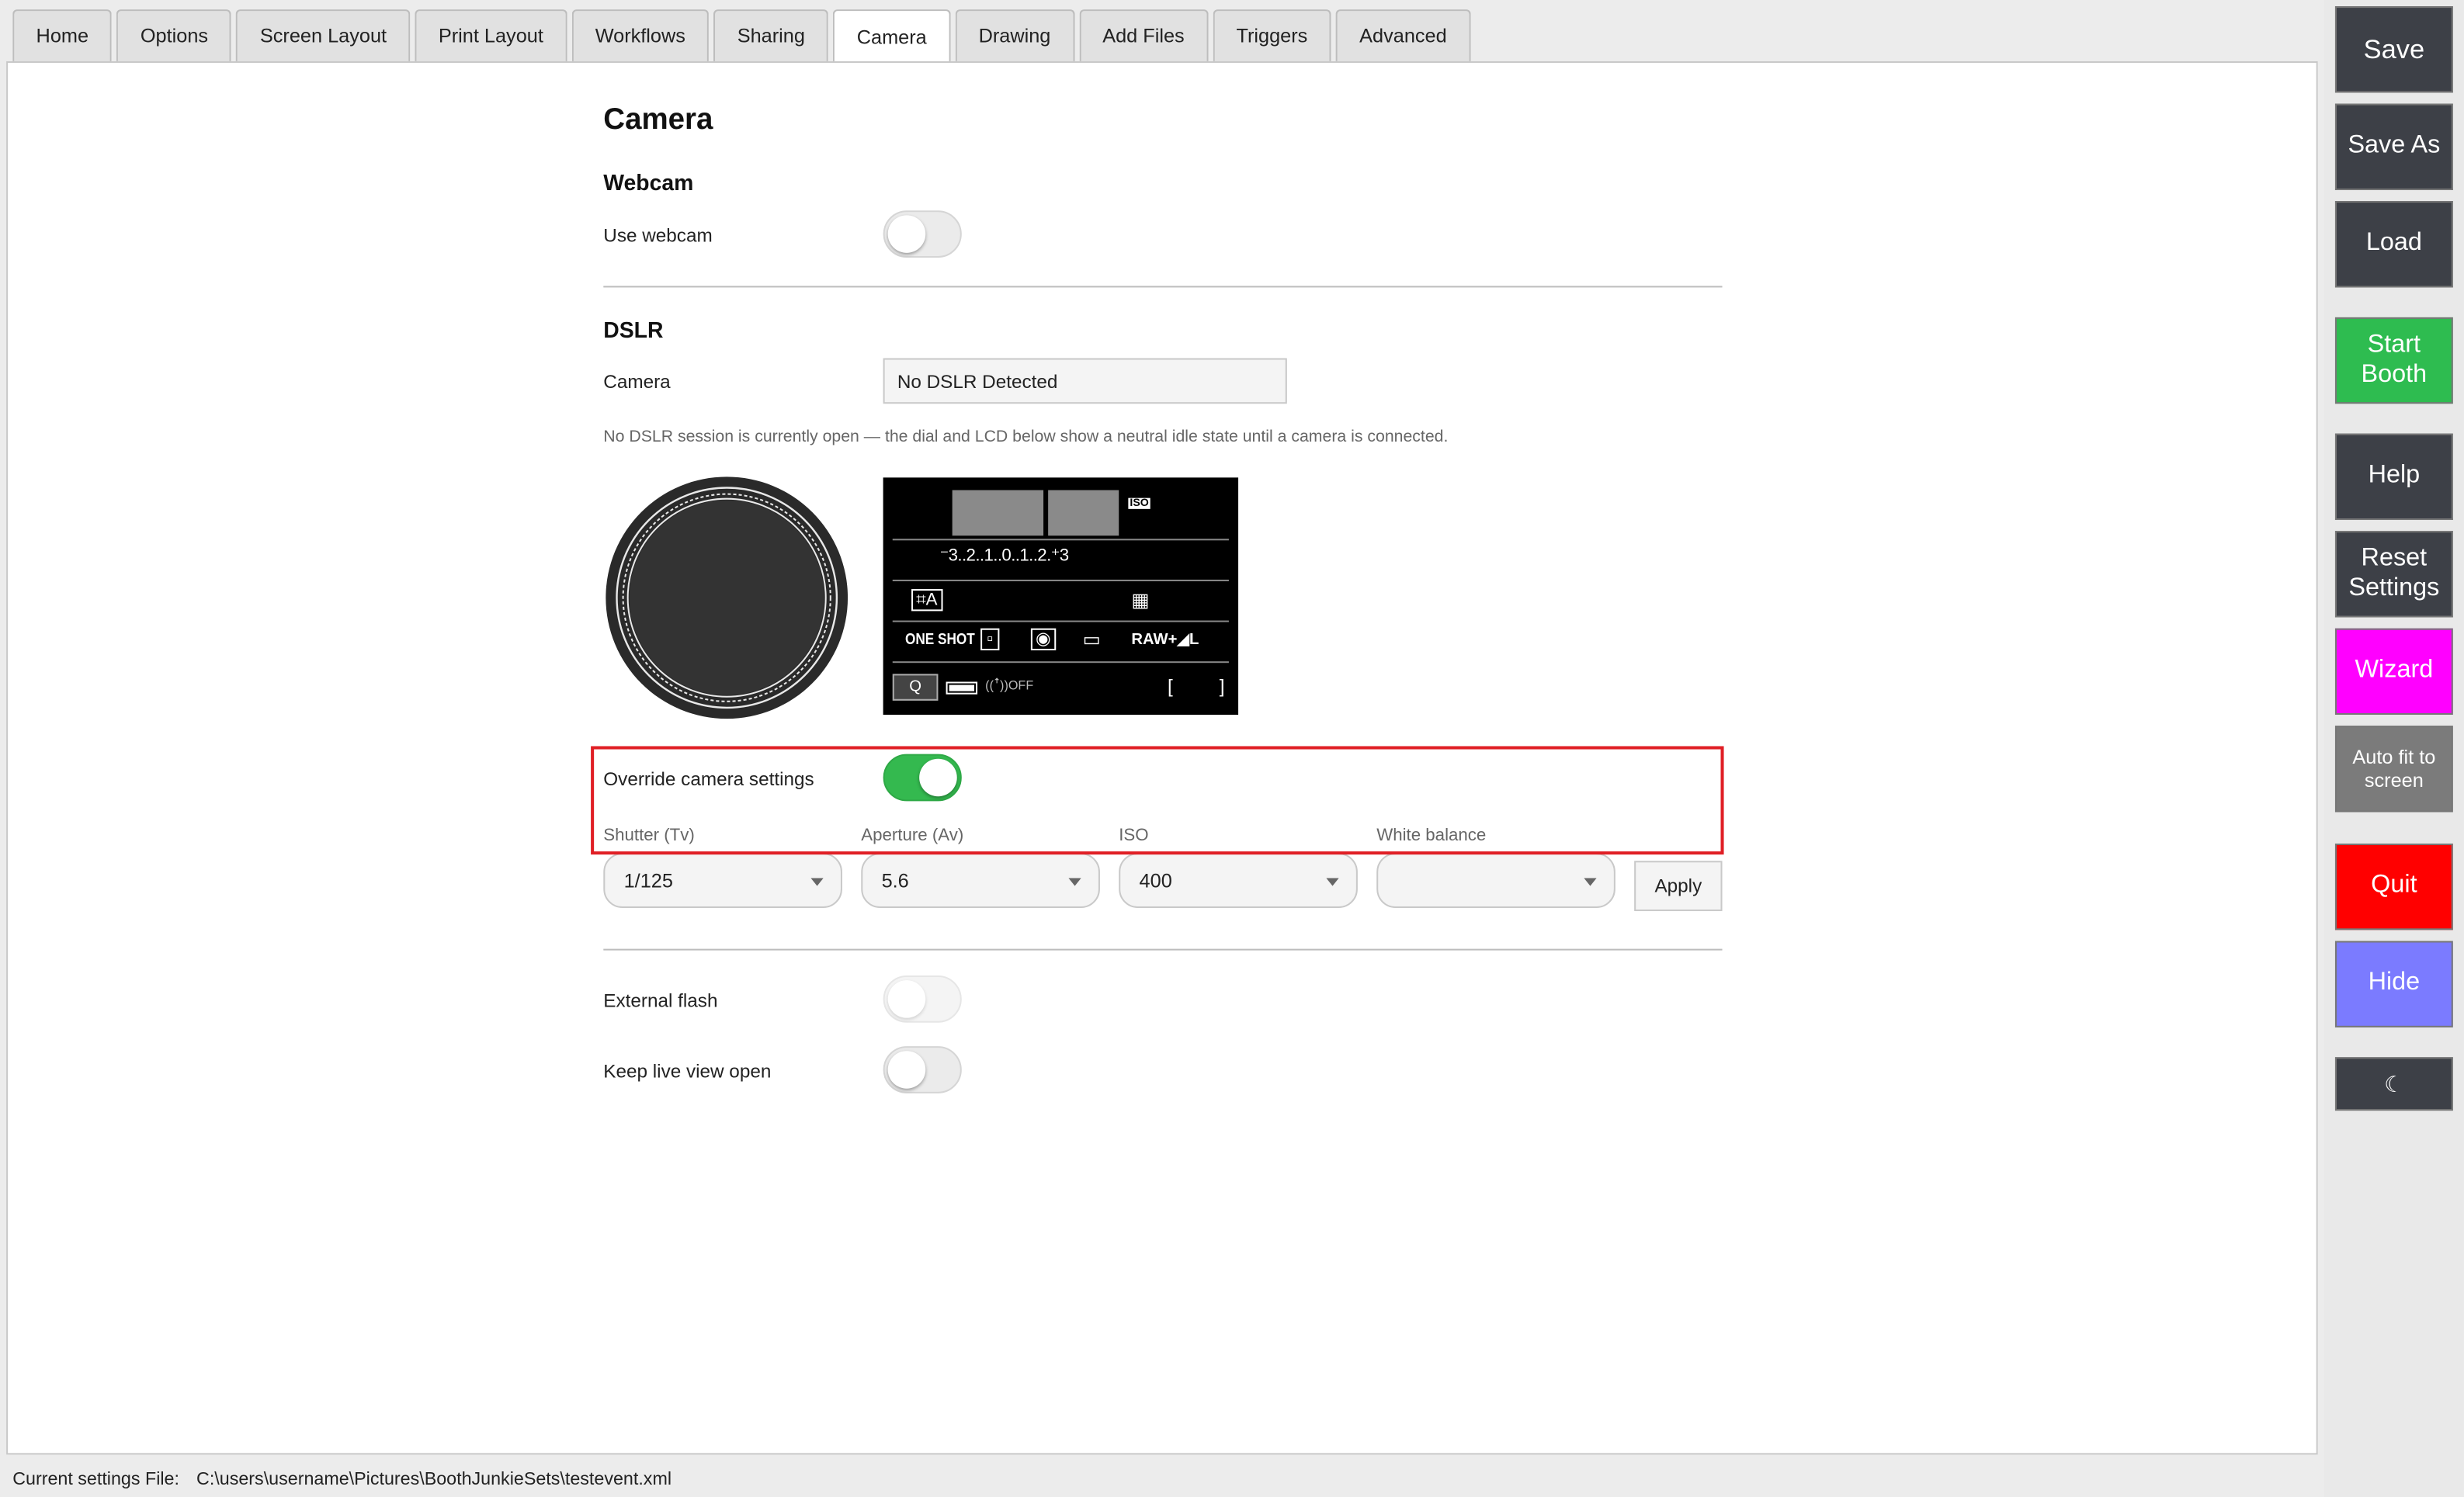 This screenshot has height=1497, width=2464. What do you see at coordinates (1140, 600) in the screenshot?
I see `lcd-white-balance-icon: ▦` at bounding box center [1140, 600].